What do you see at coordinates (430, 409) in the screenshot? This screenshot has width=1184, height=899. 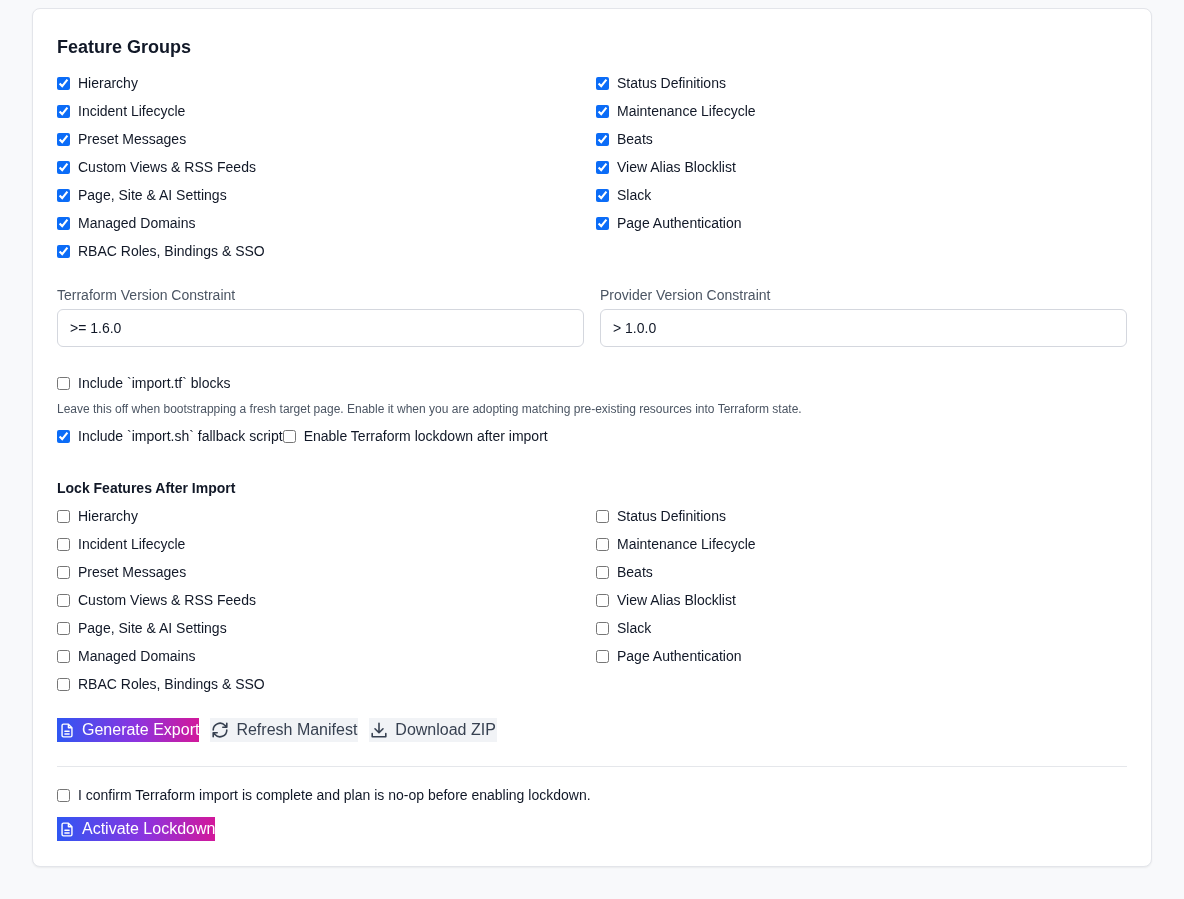 I see `hint-text: Leave this off when bootstrapping a fresh target page. Enable it when you are adopting matching pre-existing resources into Terraform state.` at bounding box center [430, 409].